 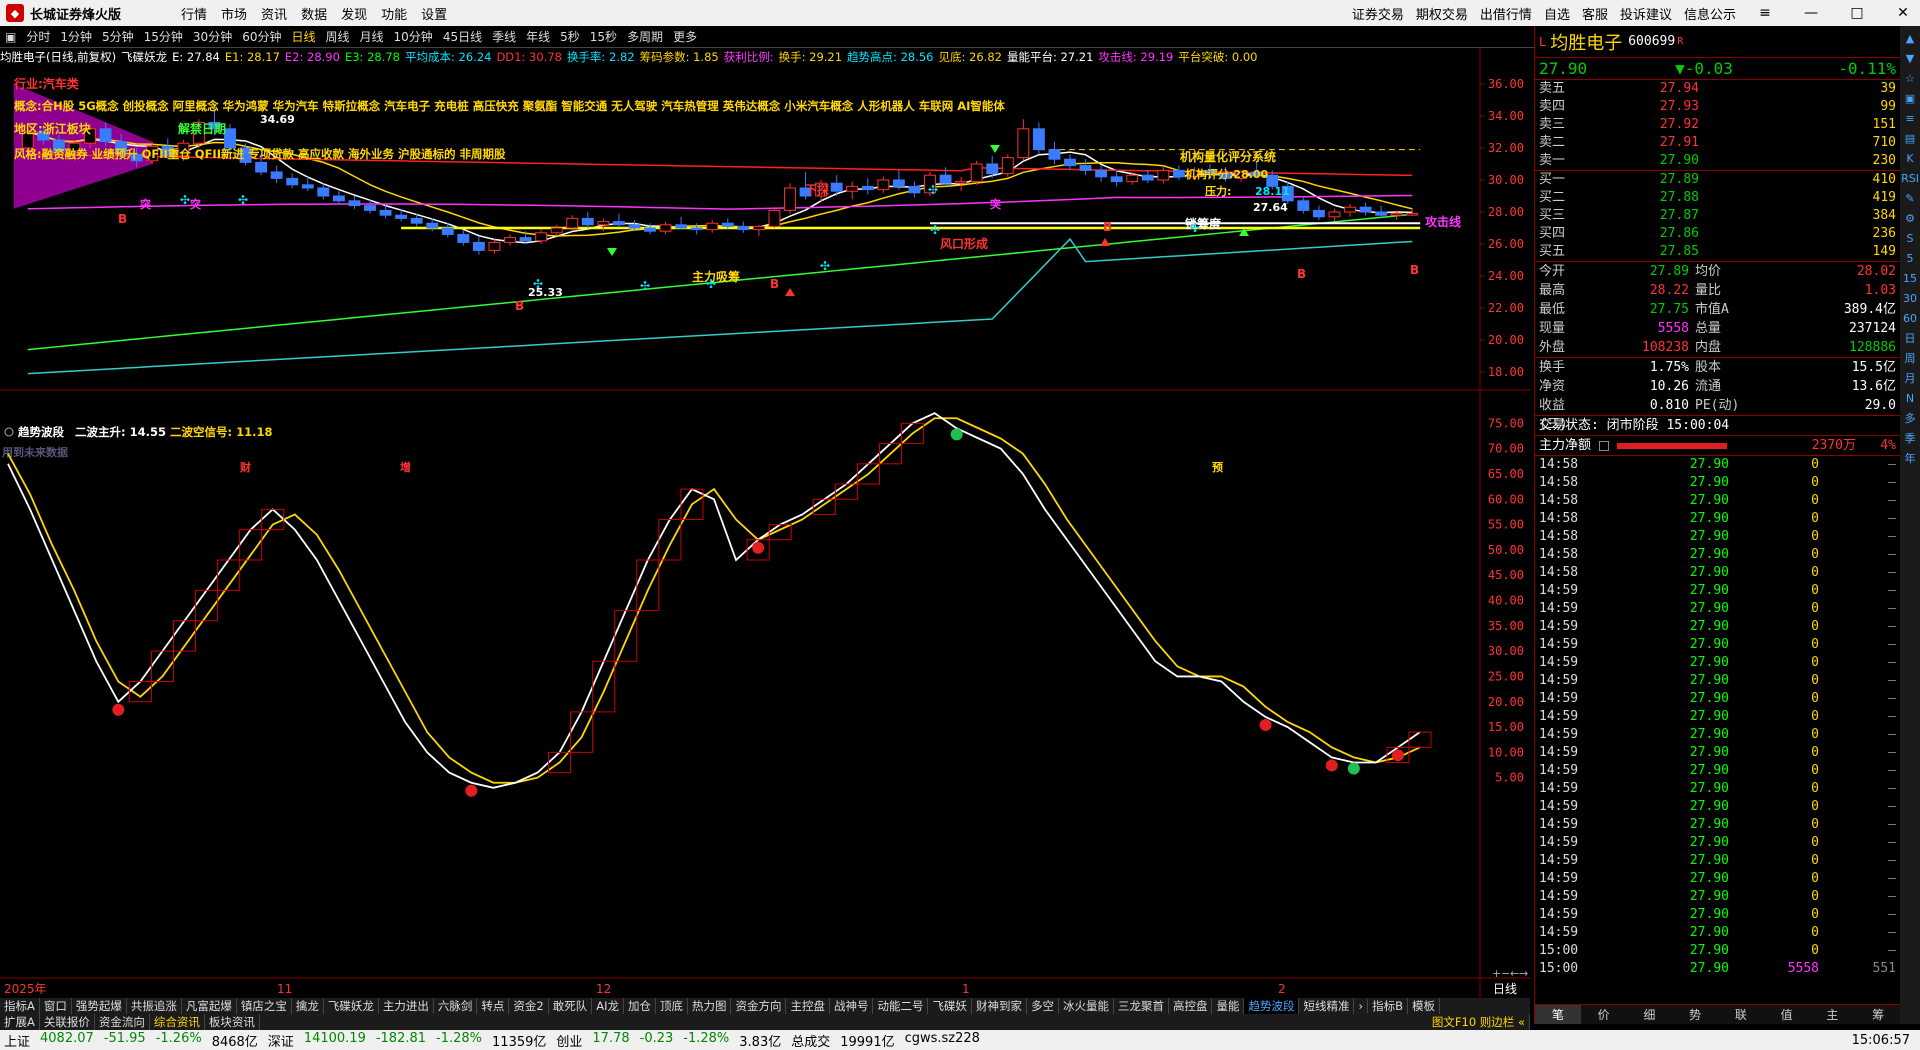 I want to click on indicator-tab-21: 飞碟妖, so click(x=950, y=1006).